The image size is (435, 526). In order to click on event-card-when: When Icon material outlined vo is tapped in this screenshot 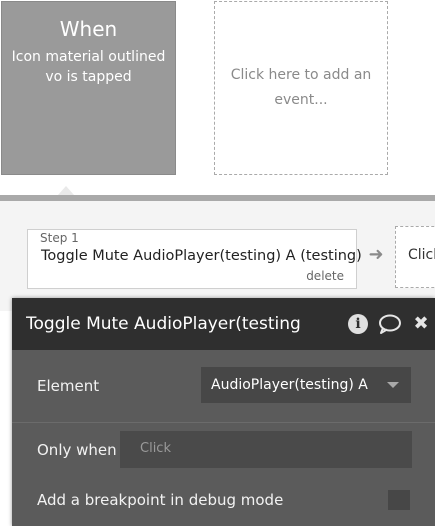, I will do `click(88, 88)`.